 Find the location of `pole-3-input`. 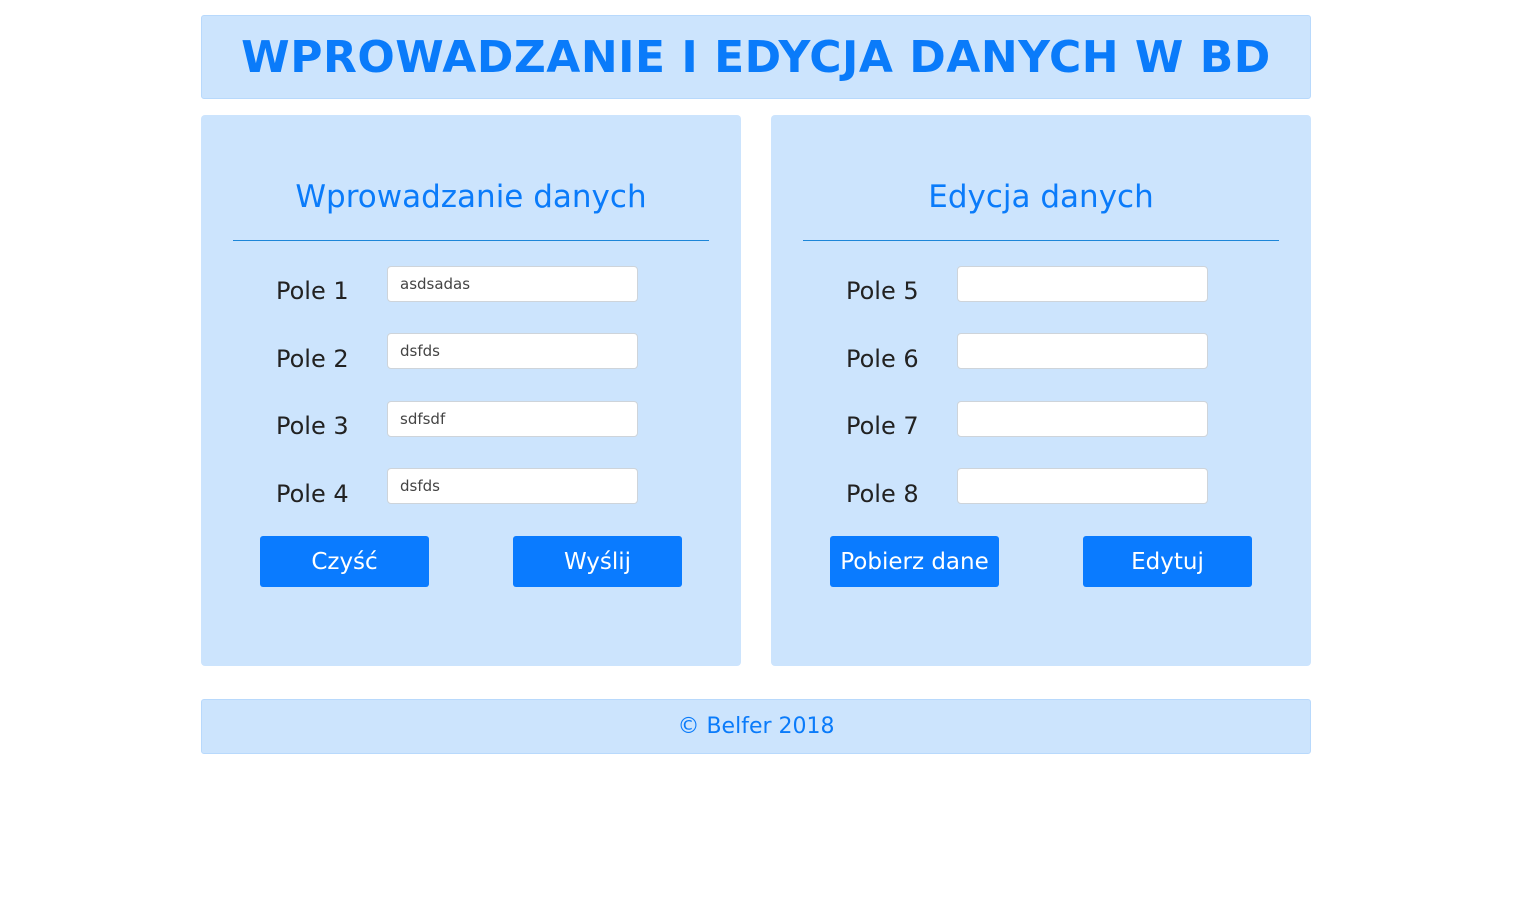

pole-3-input is located at coordinates (512, 419).